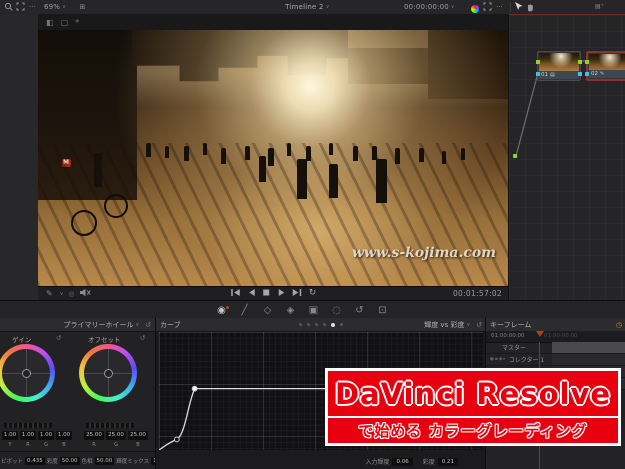 The height and width of the screenshot is (469, 625). Describe the element at coordinates (69, 460) in the screenshot. I see `saturation-value: 50.00` at that location.